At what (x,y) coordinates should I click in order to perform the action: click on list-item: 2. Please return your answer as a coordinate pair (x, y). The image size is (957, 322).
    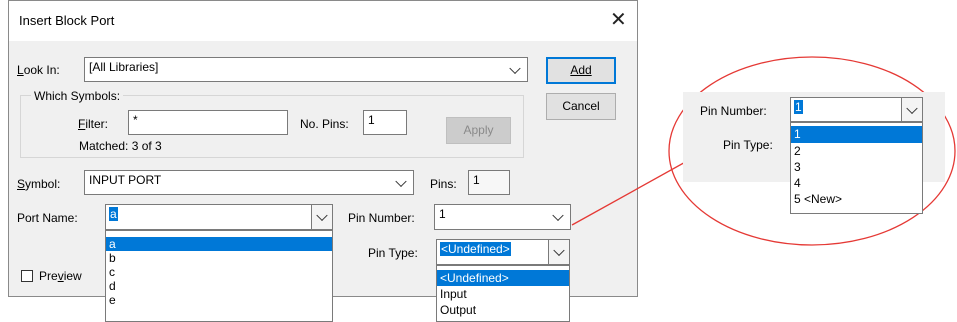
    Looking at the image, I should click on (856, 151).